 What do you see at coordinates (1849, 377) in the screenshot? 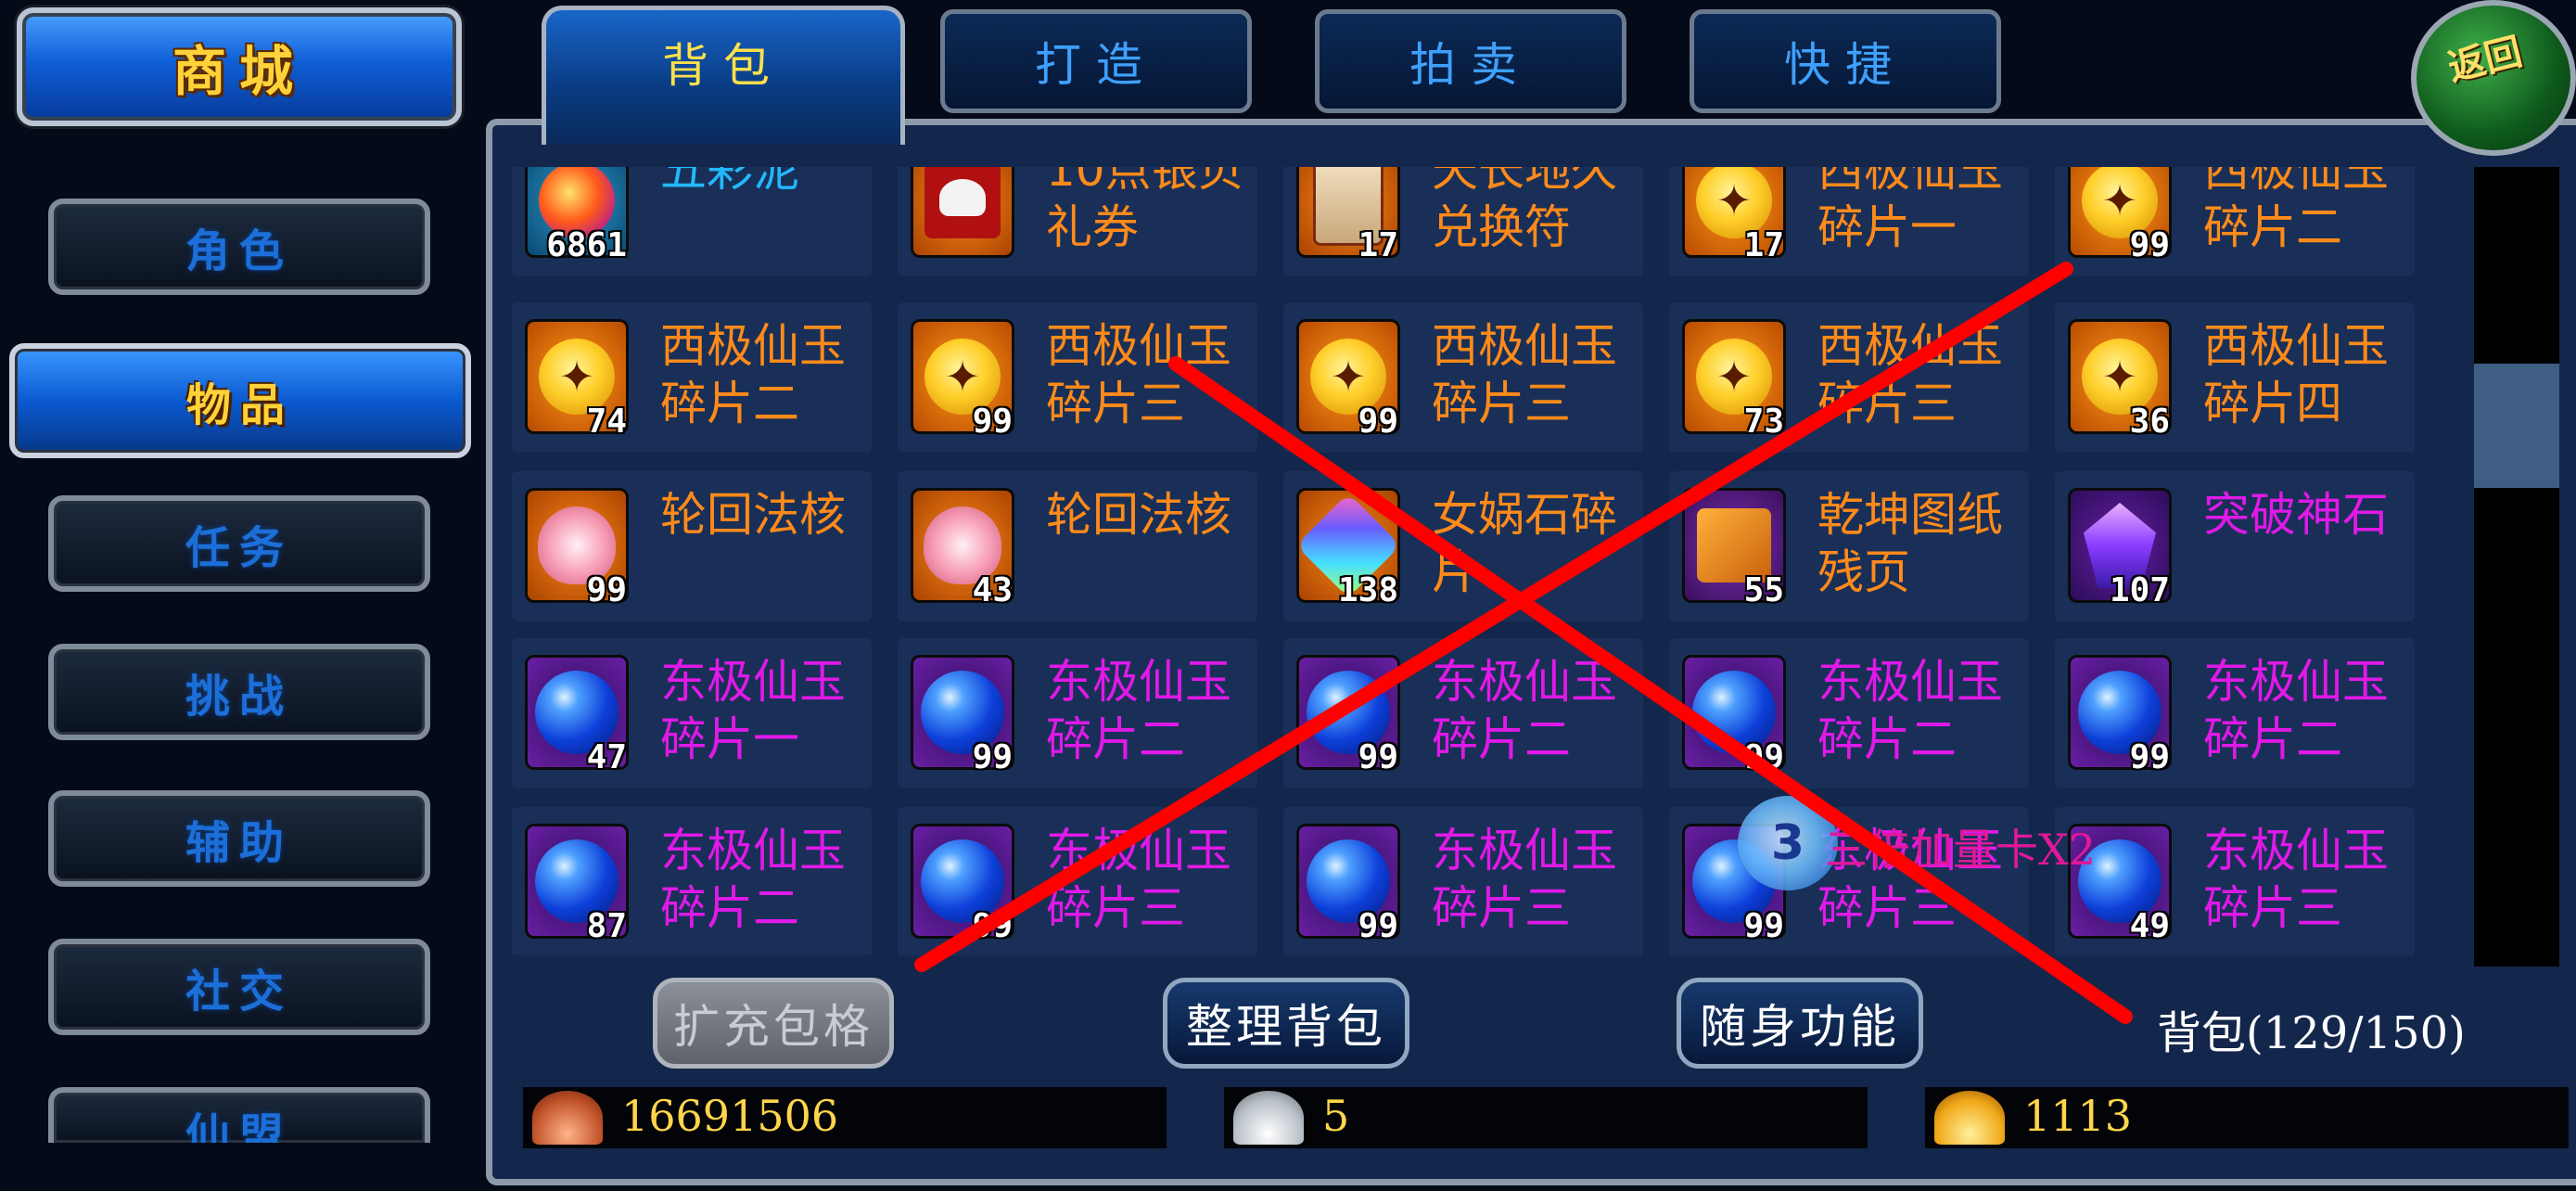
I see `inventory-slot: 73 西极仙玉碎片三` at bounding box center [1849, 377].